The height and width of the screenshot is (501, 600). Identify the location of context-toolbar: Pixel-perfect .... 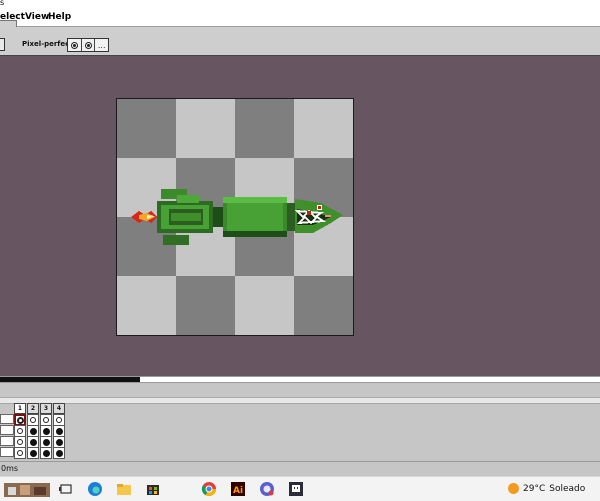
(300, 41).